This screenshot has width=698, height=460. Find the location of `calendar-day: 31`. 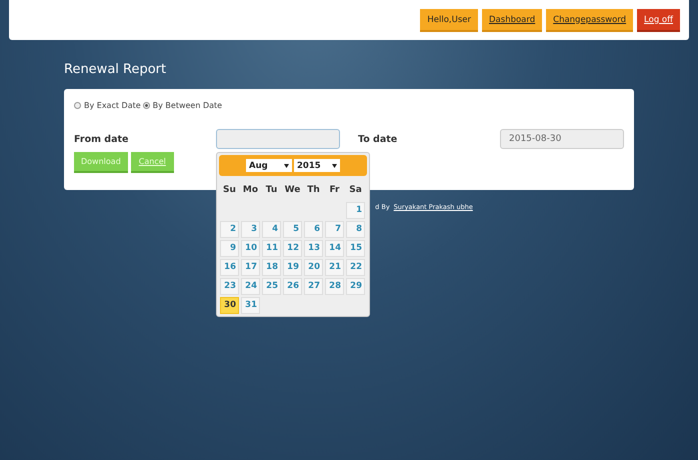

calendar-day: 31 is located at coordinates (250, 305).